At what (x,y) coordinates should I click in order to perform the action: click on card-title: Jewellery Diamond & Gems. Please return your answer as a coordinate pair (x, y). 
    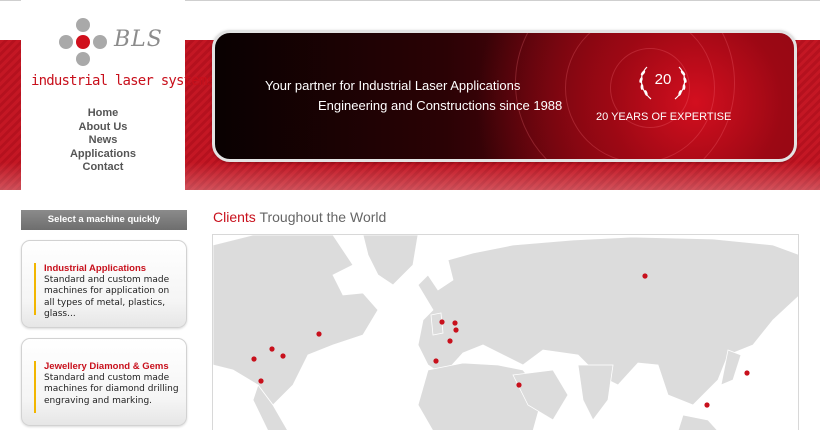
    Looking at the image, I should click on (106, 366).